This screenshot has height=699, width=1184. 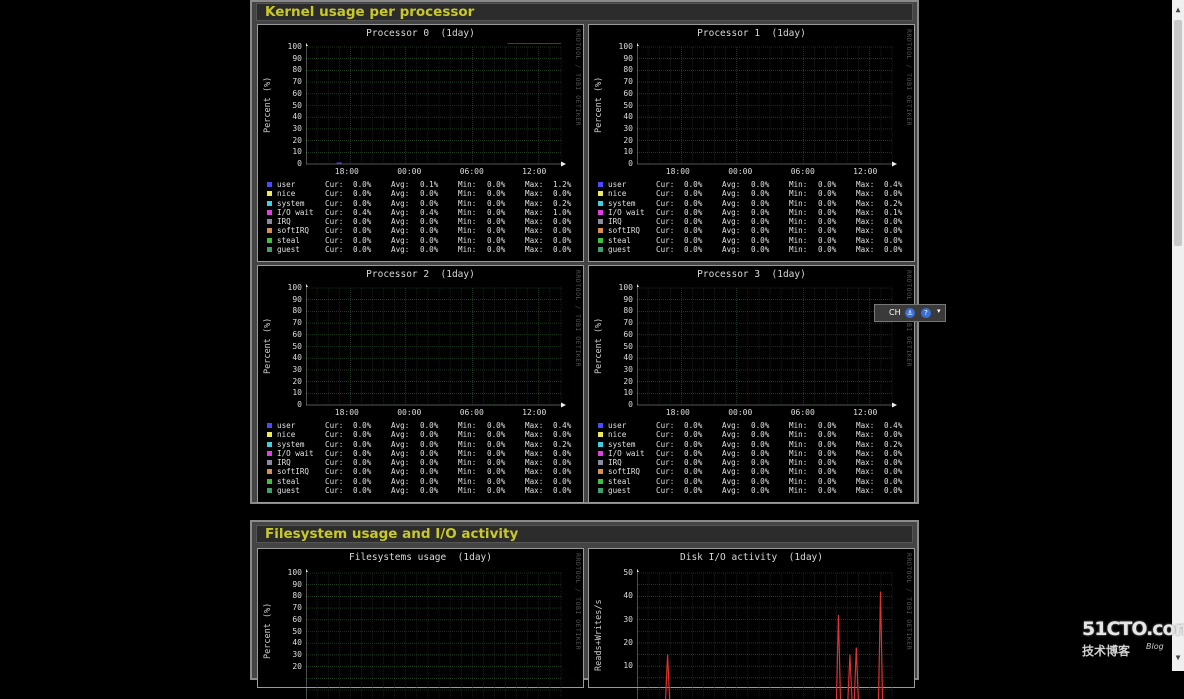 What do you see at coordinates (584, 12) in the screenshot?
I see `section-title: Kernel usage per processor` at bounding box center [584, 12].